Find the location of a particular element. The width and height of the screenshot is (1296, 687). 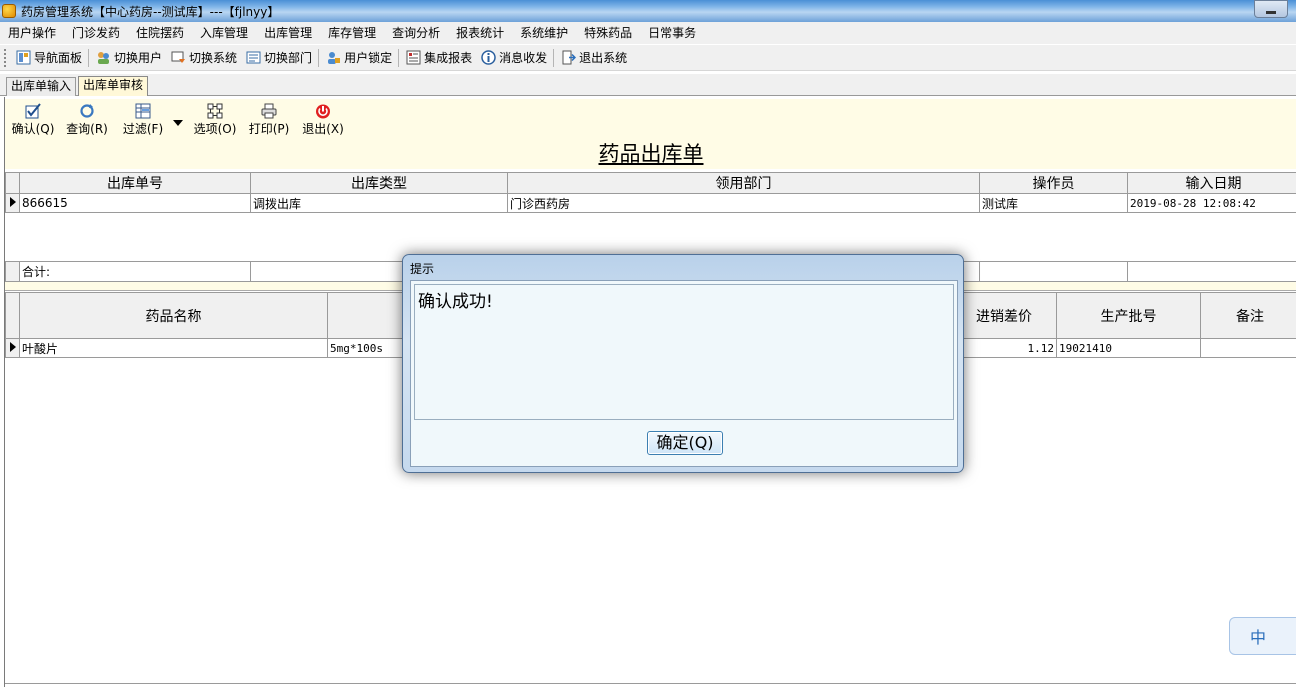

column-header: 领用部门 is located at coordinates (743, 183).